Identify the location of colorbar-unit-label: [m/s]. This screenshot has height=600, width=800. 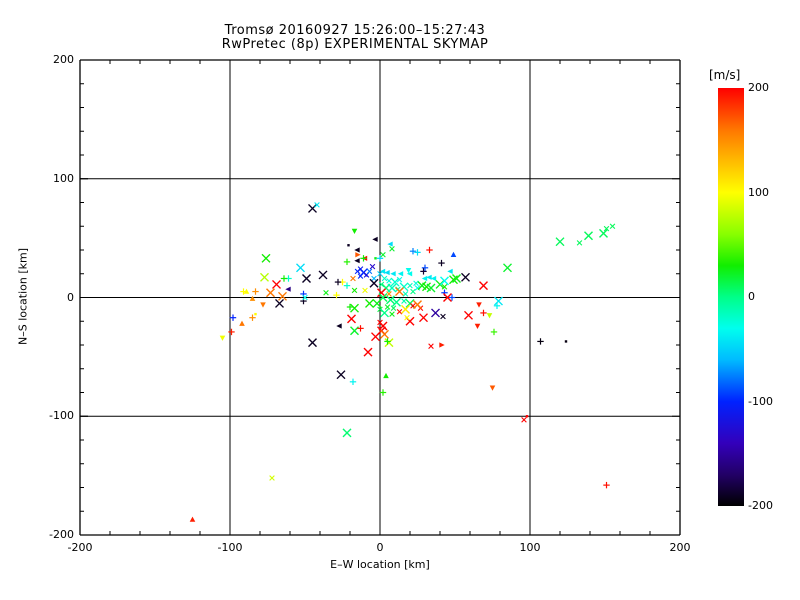
(725, 75).